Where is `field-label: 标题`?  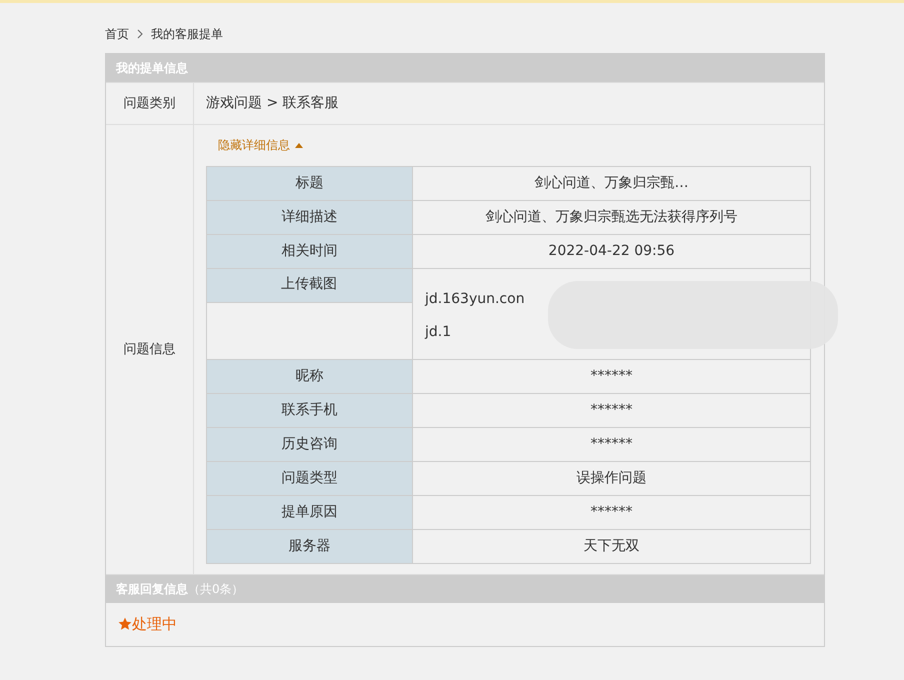 field-label: 标题 is located at coordinates (309, 183).